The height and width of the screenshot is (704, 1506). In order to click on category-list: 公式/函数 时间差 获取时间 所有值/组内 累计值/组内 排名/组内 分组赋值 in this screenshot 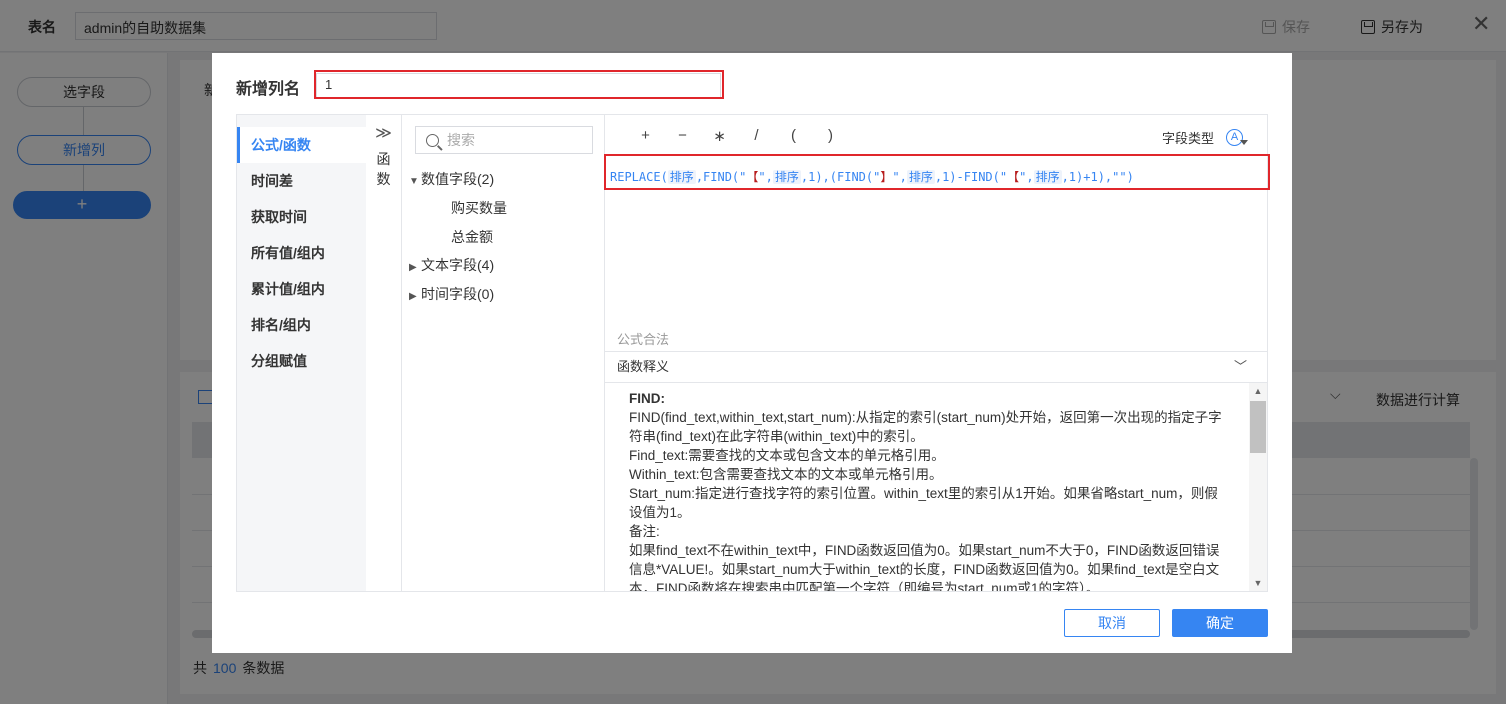, I will do `click(301, 353)`.